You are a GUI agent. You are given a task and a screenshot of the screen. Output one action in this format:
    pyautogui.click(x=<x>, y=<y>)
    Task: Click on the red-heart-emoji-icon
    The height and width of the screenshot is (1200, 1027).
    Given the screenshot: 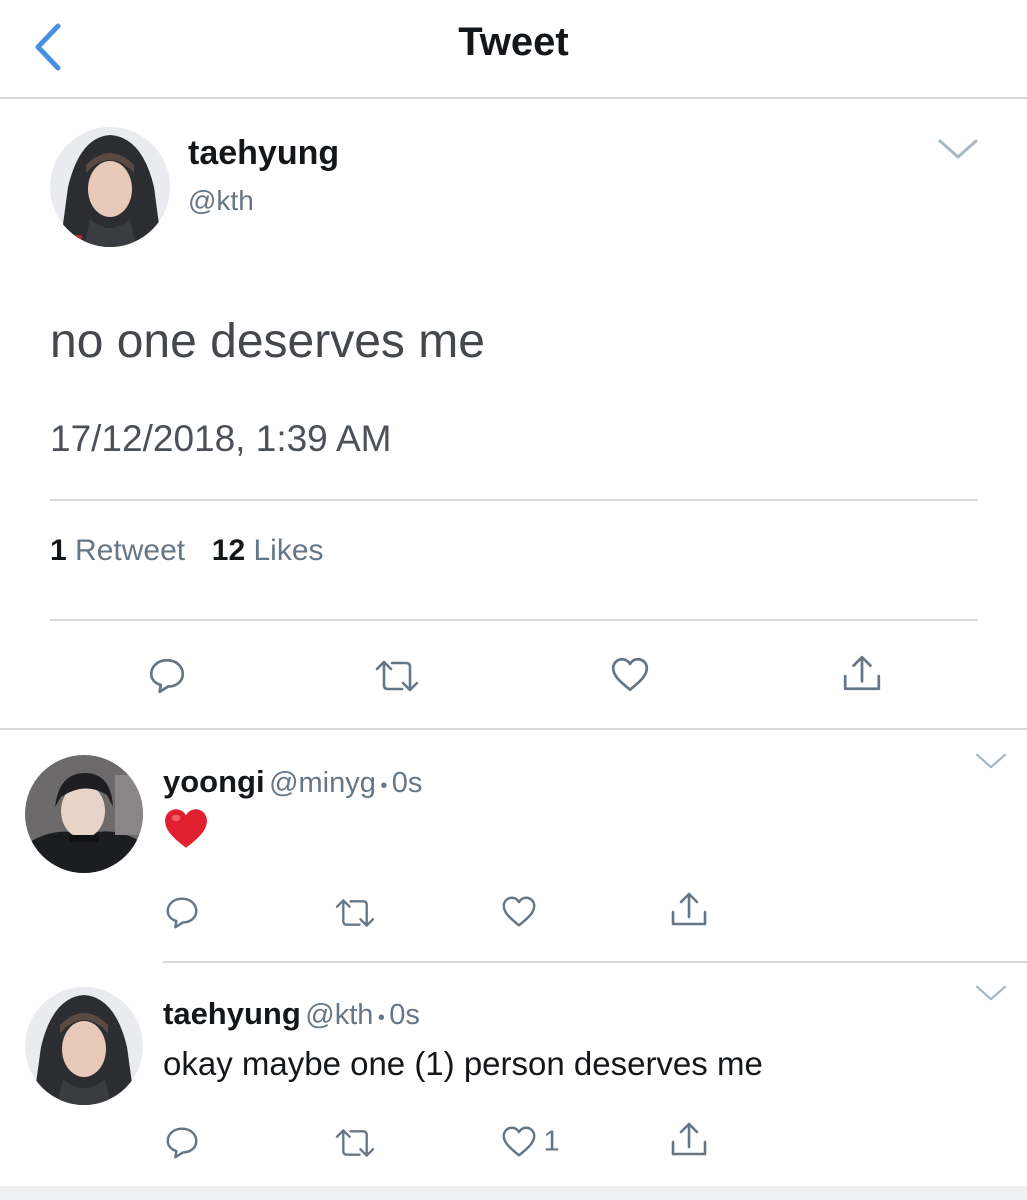 What is the action you would take?
    pyautogui.click(x=186, y=828)
    